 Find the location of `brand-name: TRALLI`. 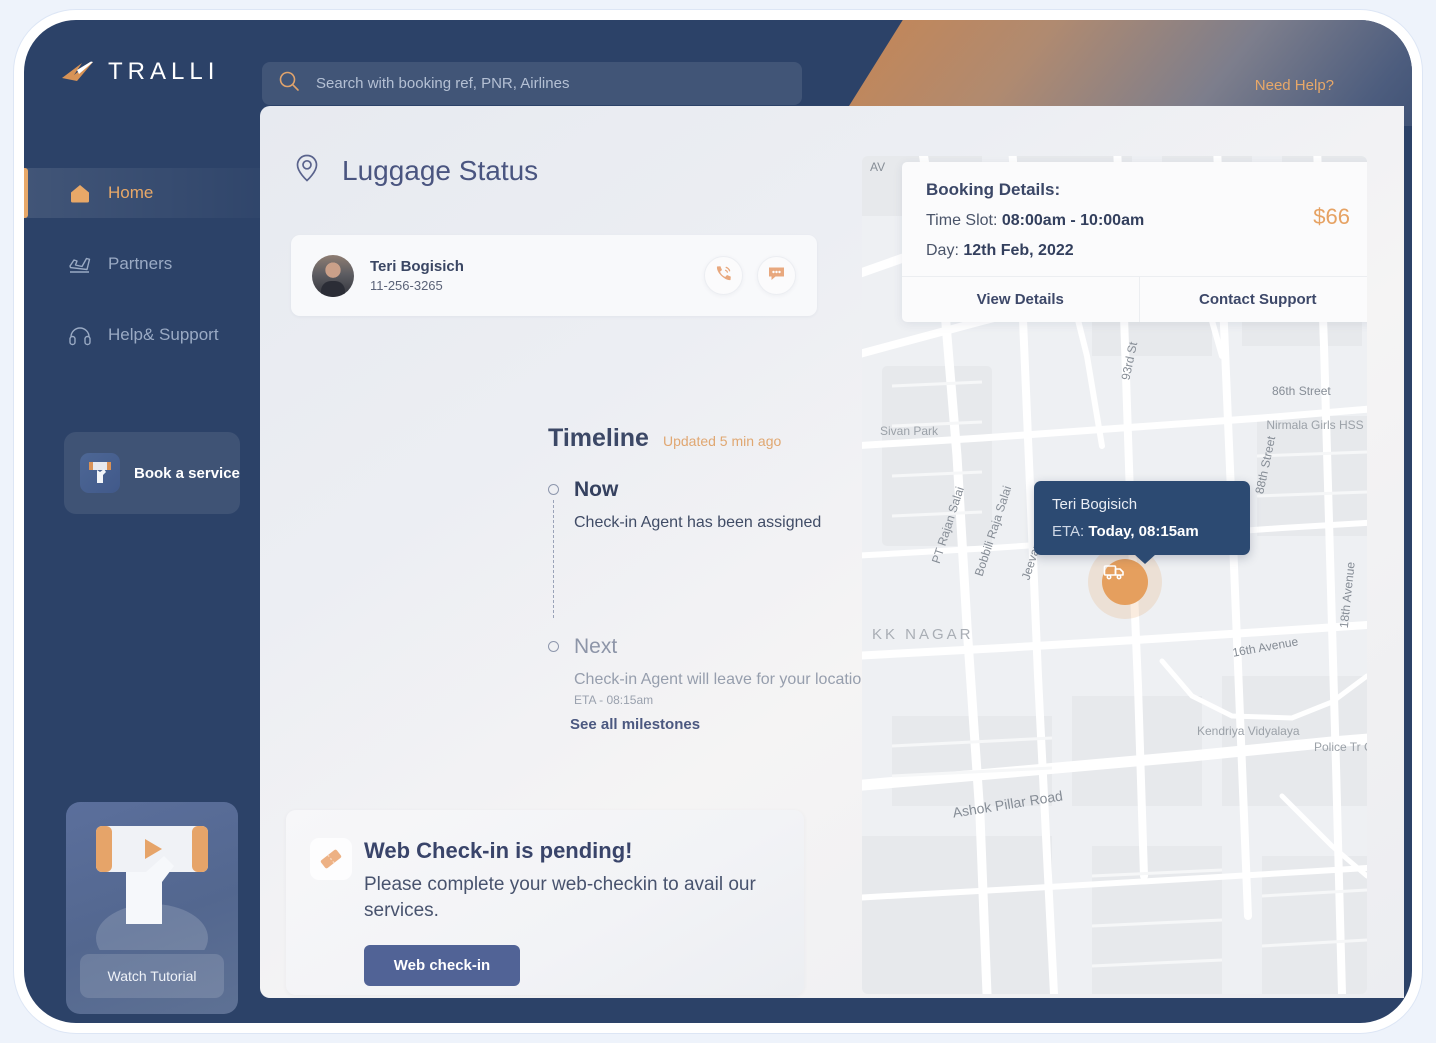

brand-name: TRALLI is located at coordinates (164, 71).